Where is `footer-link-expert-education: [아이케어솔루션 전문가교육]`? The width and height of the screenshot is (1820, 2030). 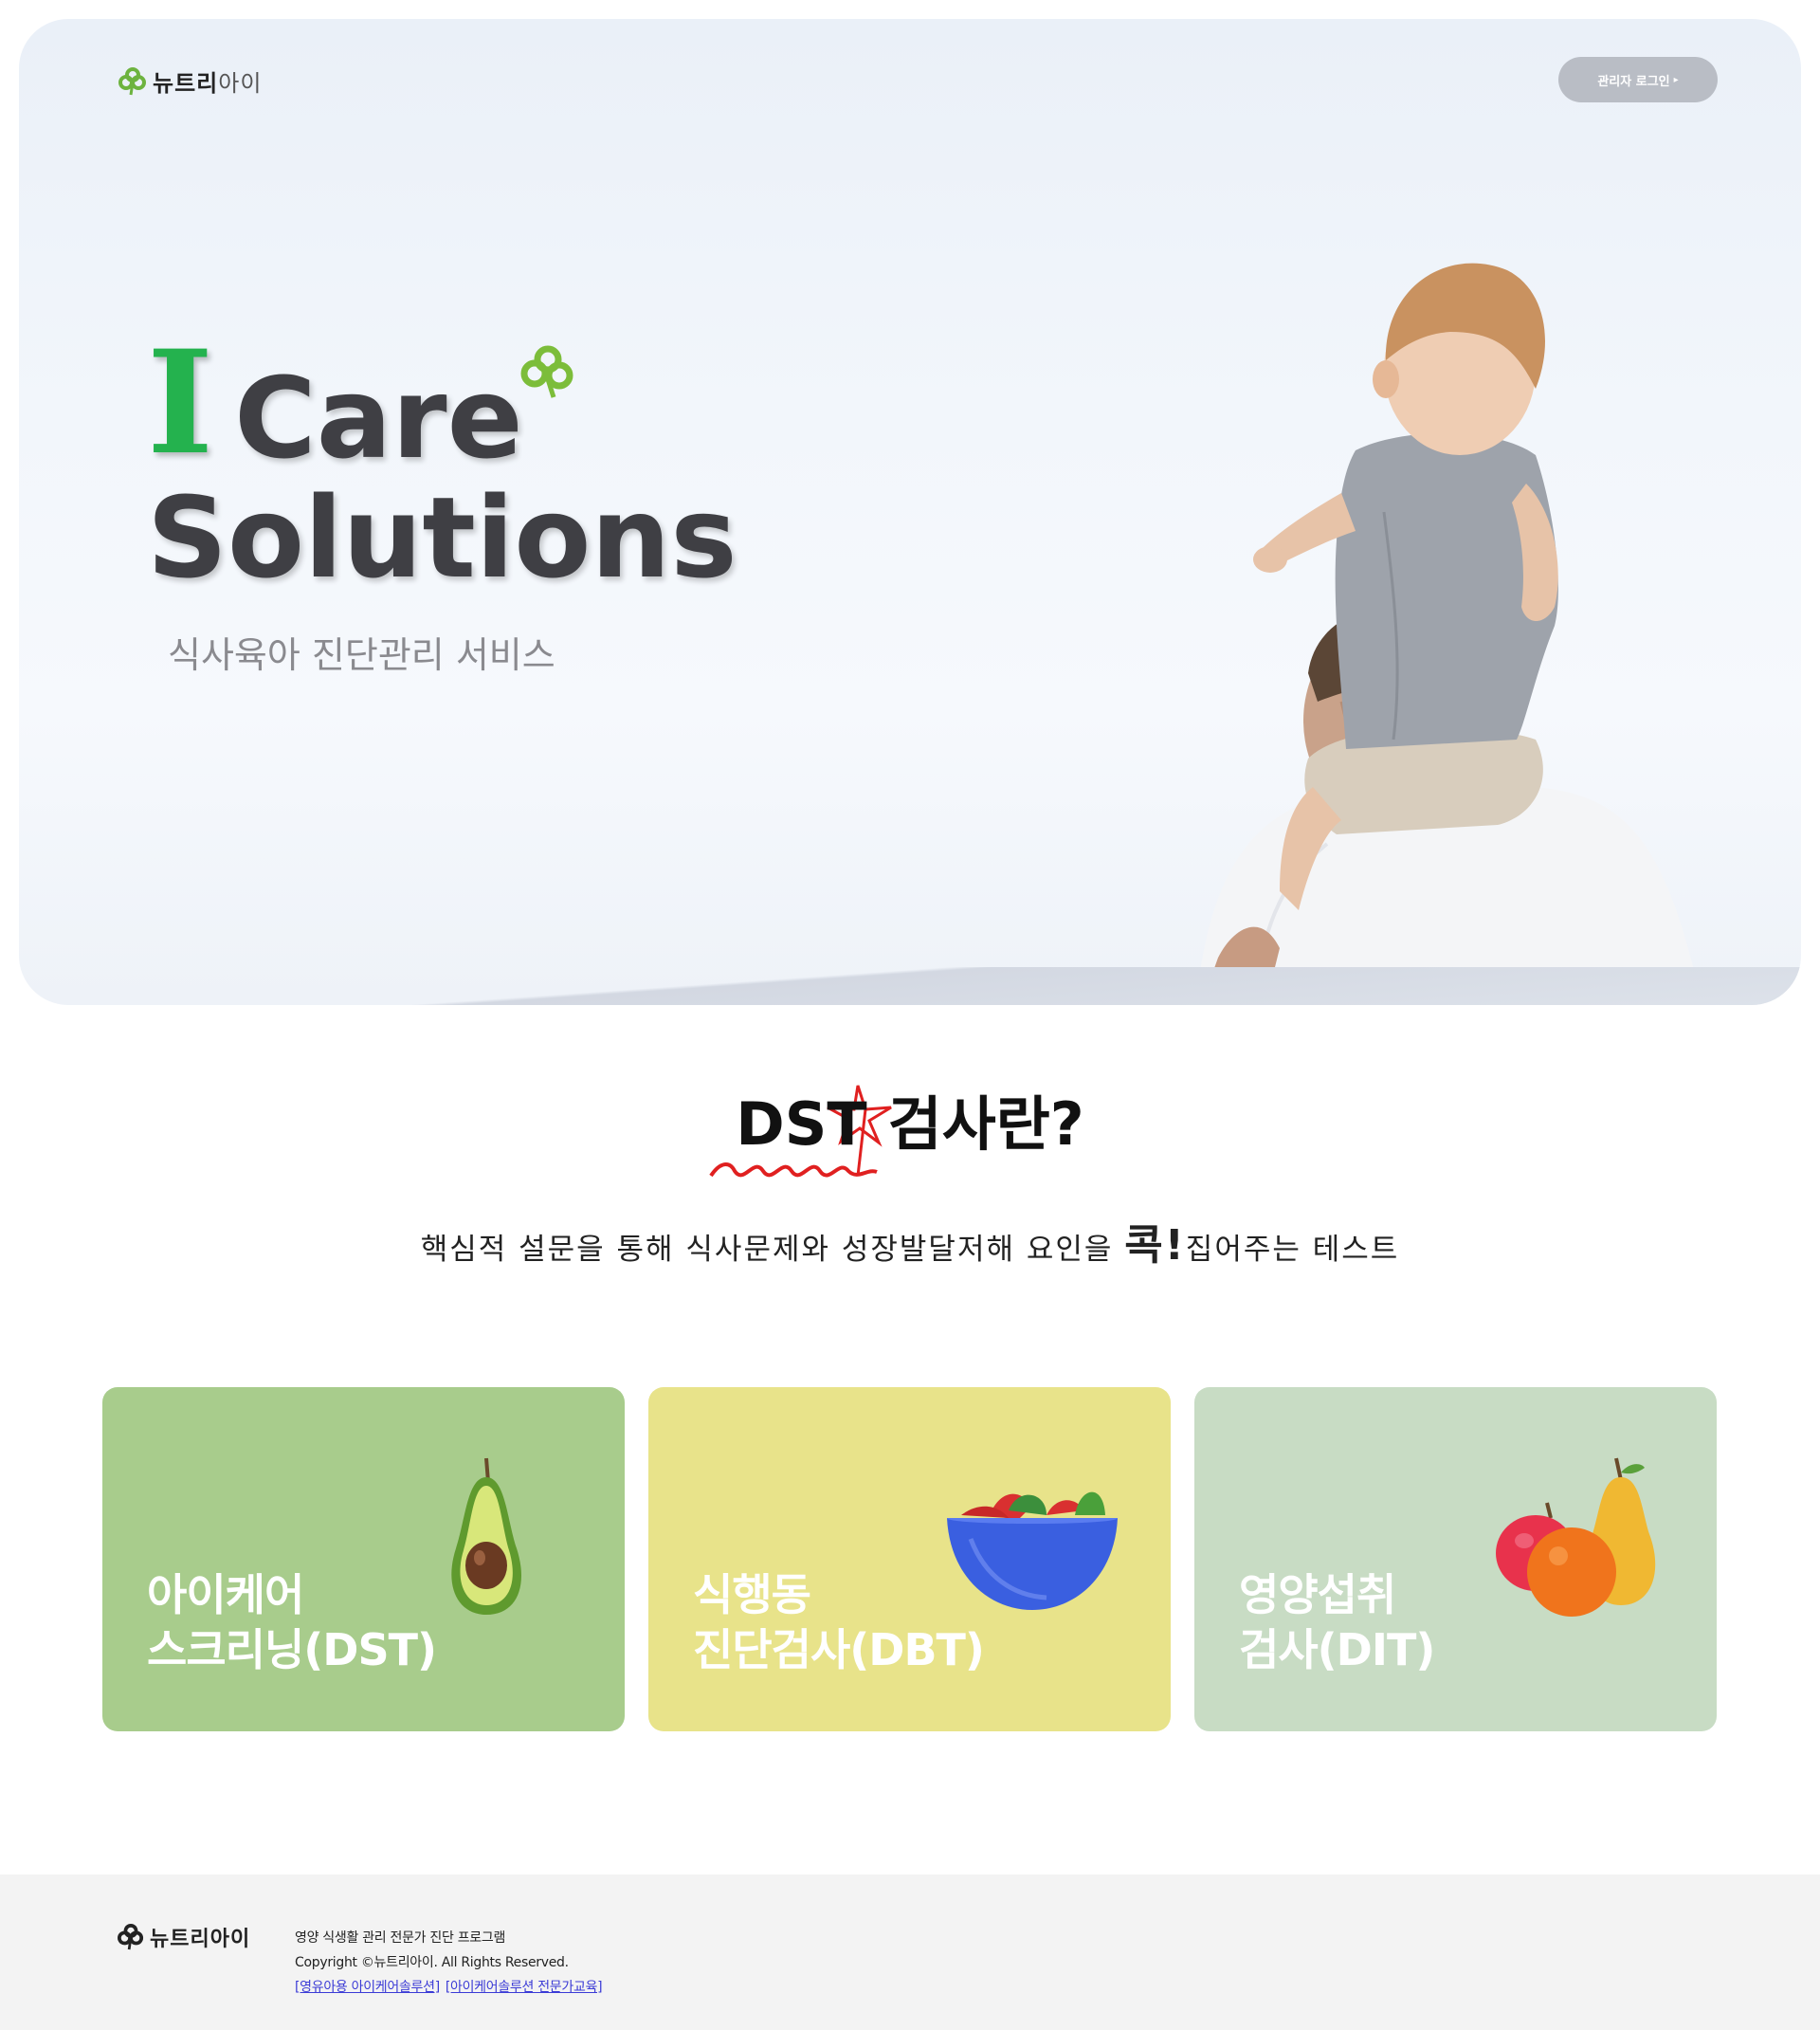 footer-link-expert-education: [아이케어솔루션 전문가교육] is located at coordinates (524, 1987).